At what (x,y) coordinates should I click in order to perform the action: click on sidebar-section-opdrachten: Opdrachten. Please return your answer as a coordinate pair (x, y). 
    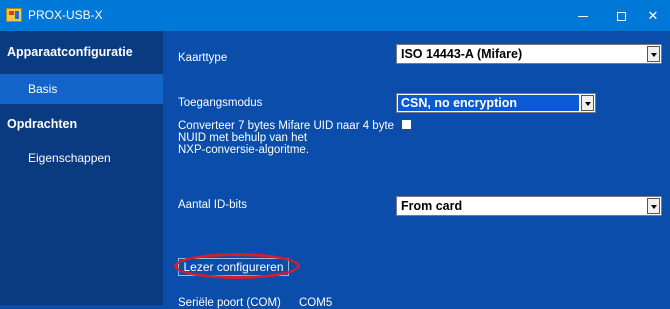
    Looking at the image, I should click on (81, 122).